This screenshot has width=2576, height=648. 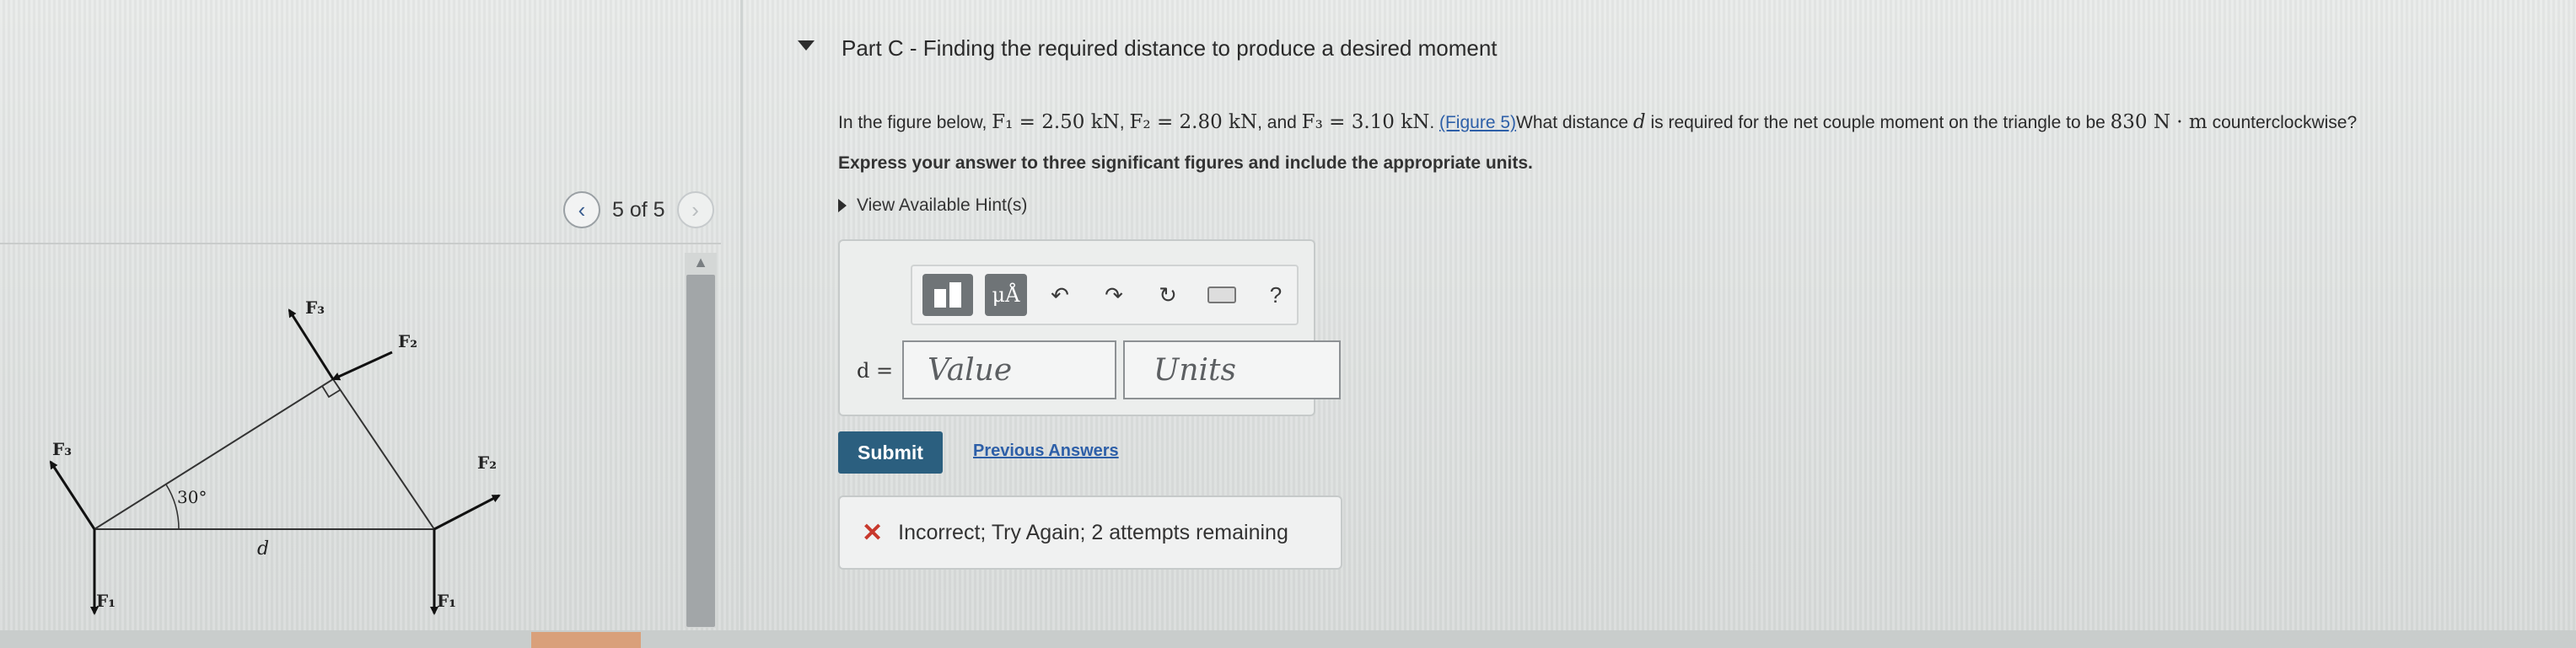 I want to click on reset-button: ↻, so click(x=1168, y=295).